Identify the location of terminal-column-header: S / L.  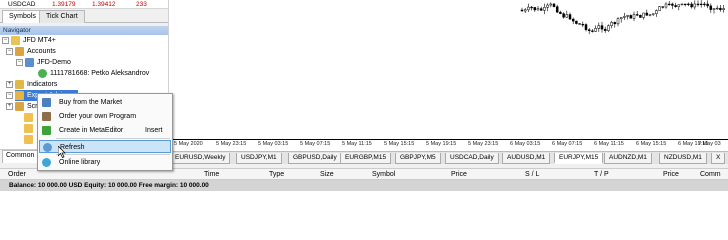
(532, 174).